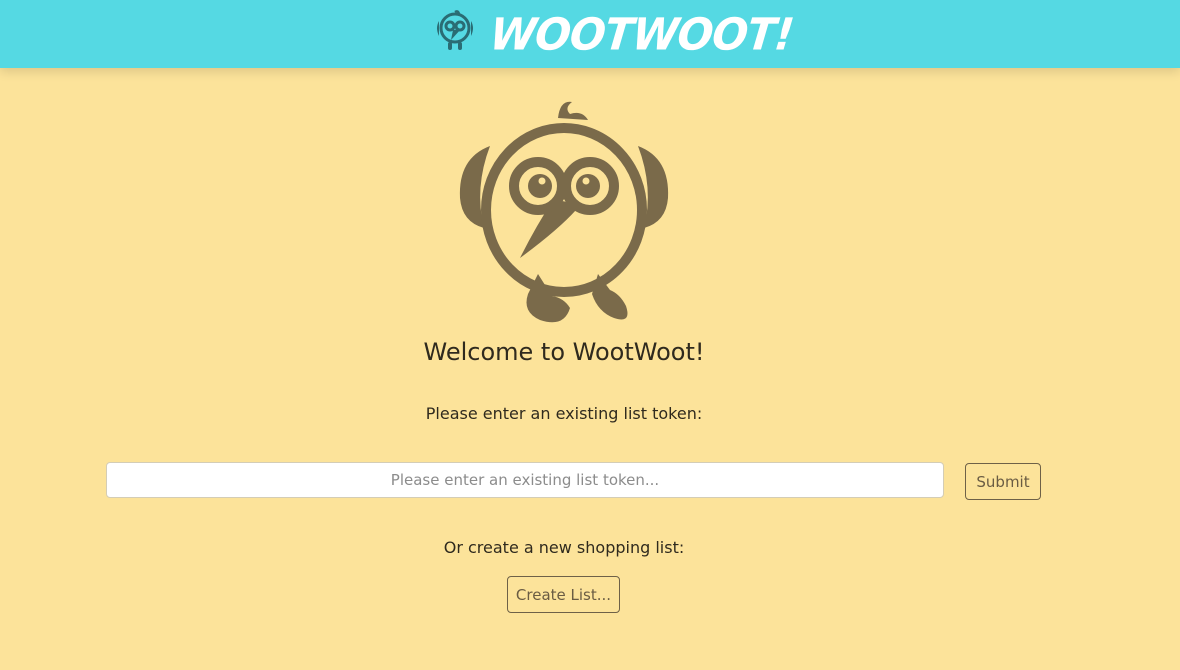  What do you see at coordinates (564, 352) in the screenshot?
I see `welcome-heading: Welcome to WootWoot!` at bounding box center [564, 352].